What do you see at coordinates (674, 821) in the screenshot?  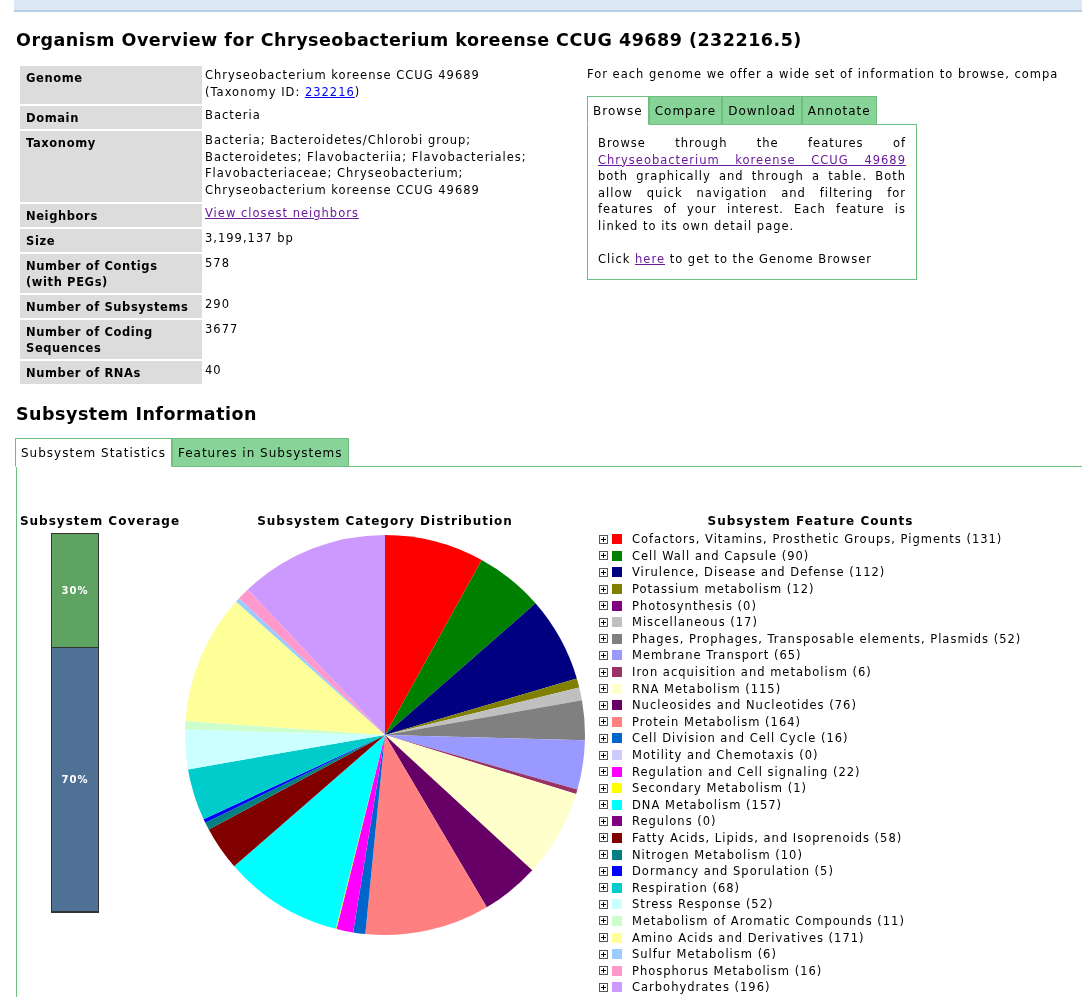 I see `legend-label: Regulons (0)` at bounding box center [674, 821].